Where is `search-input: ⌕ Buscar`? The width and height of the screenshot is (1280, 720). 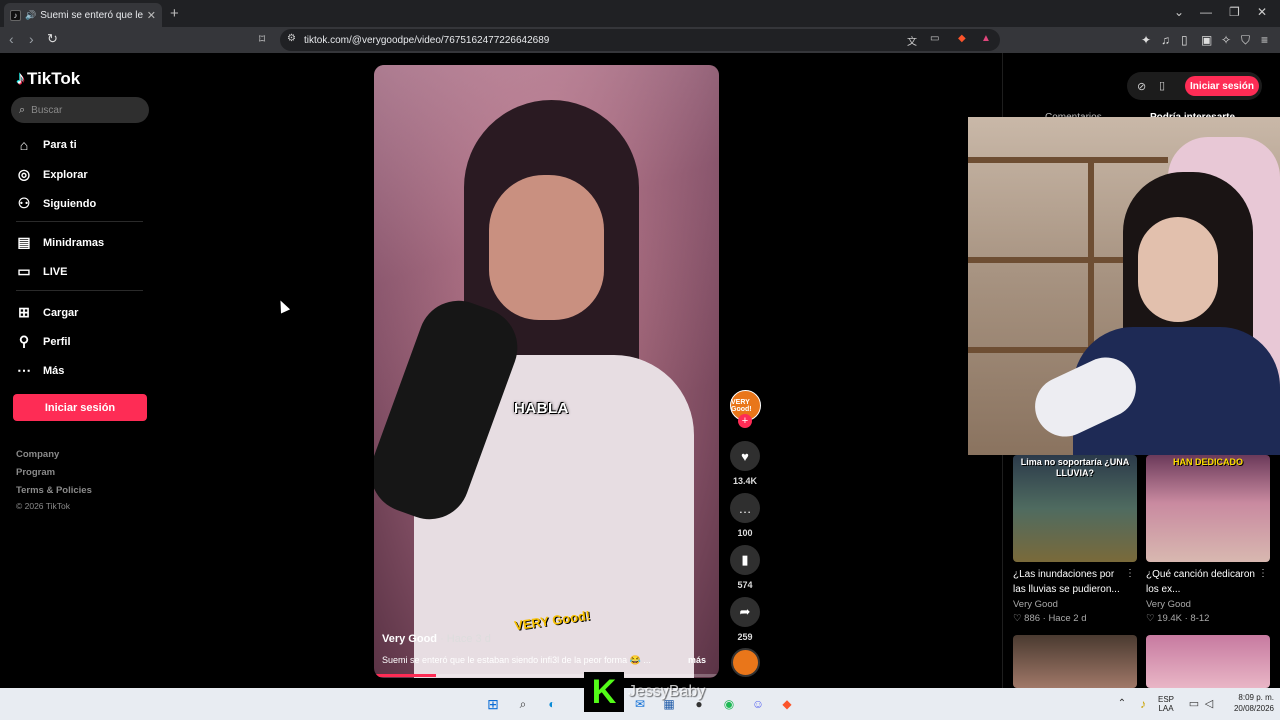
search-input: ⌕ Buscar is located at coordinates (80, 110).